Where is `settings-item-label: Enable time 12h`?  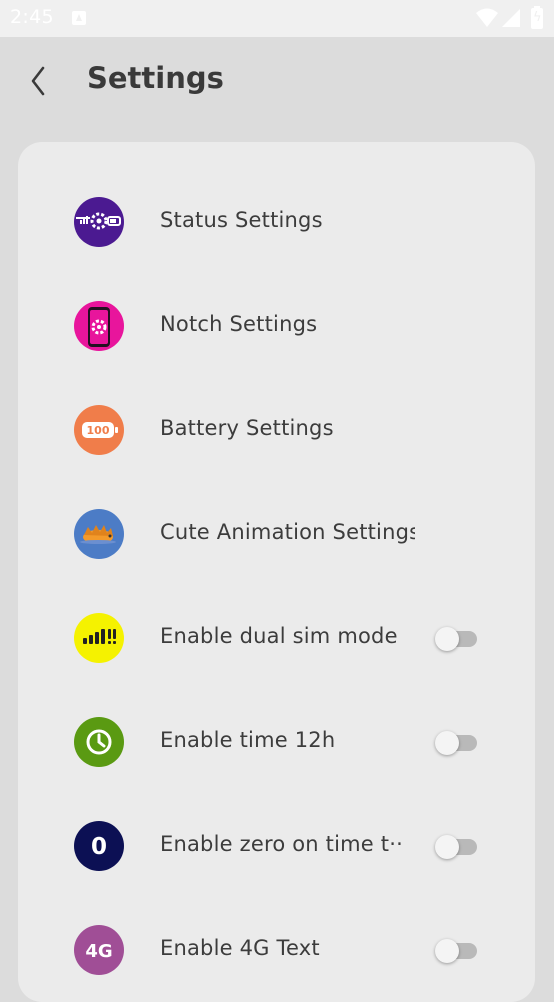
settings-item-label: Enable time 12h is located at coordinates (248, 740).